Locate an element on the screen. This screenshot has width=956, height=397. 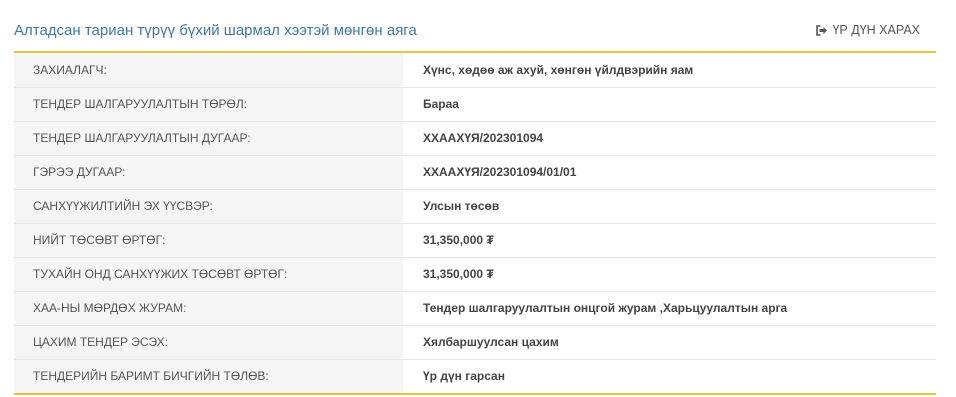
view-result-link: ҮР ДҮН ХАРАХ is located at coordinates (868, 30).